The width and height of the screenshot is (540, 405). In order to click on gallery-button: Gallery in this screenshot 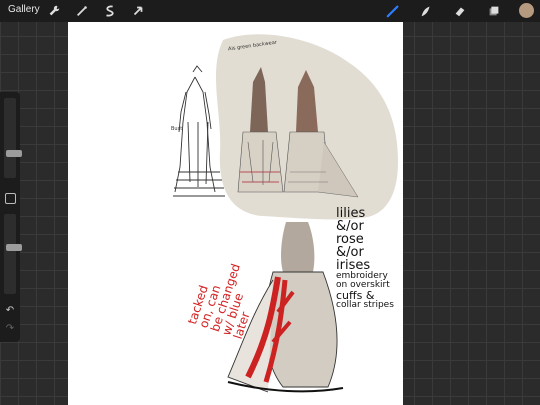, I will do `click(24, 9)`.